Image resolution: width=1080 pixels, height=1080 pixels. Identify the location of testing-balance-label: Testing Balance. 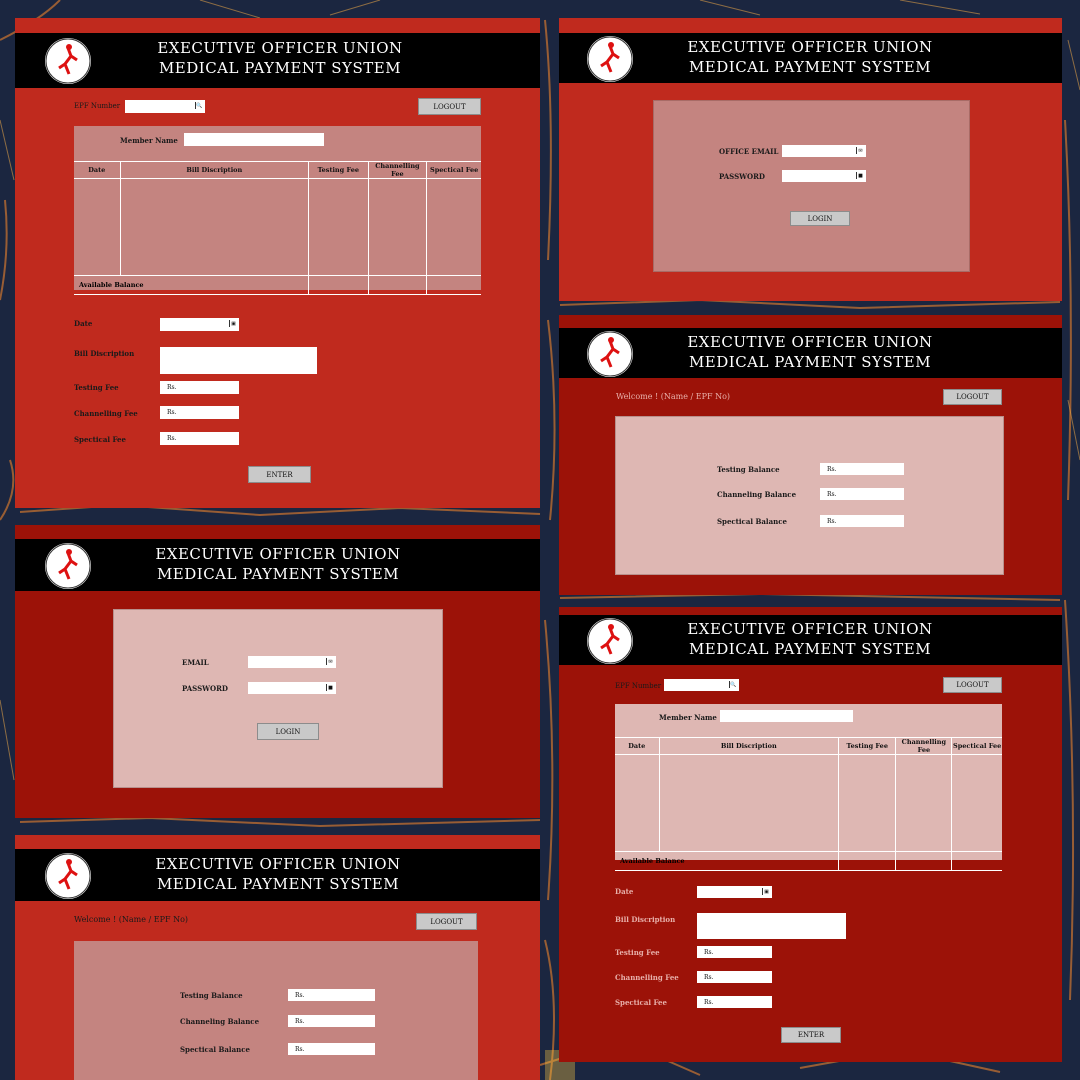
(211, 995).